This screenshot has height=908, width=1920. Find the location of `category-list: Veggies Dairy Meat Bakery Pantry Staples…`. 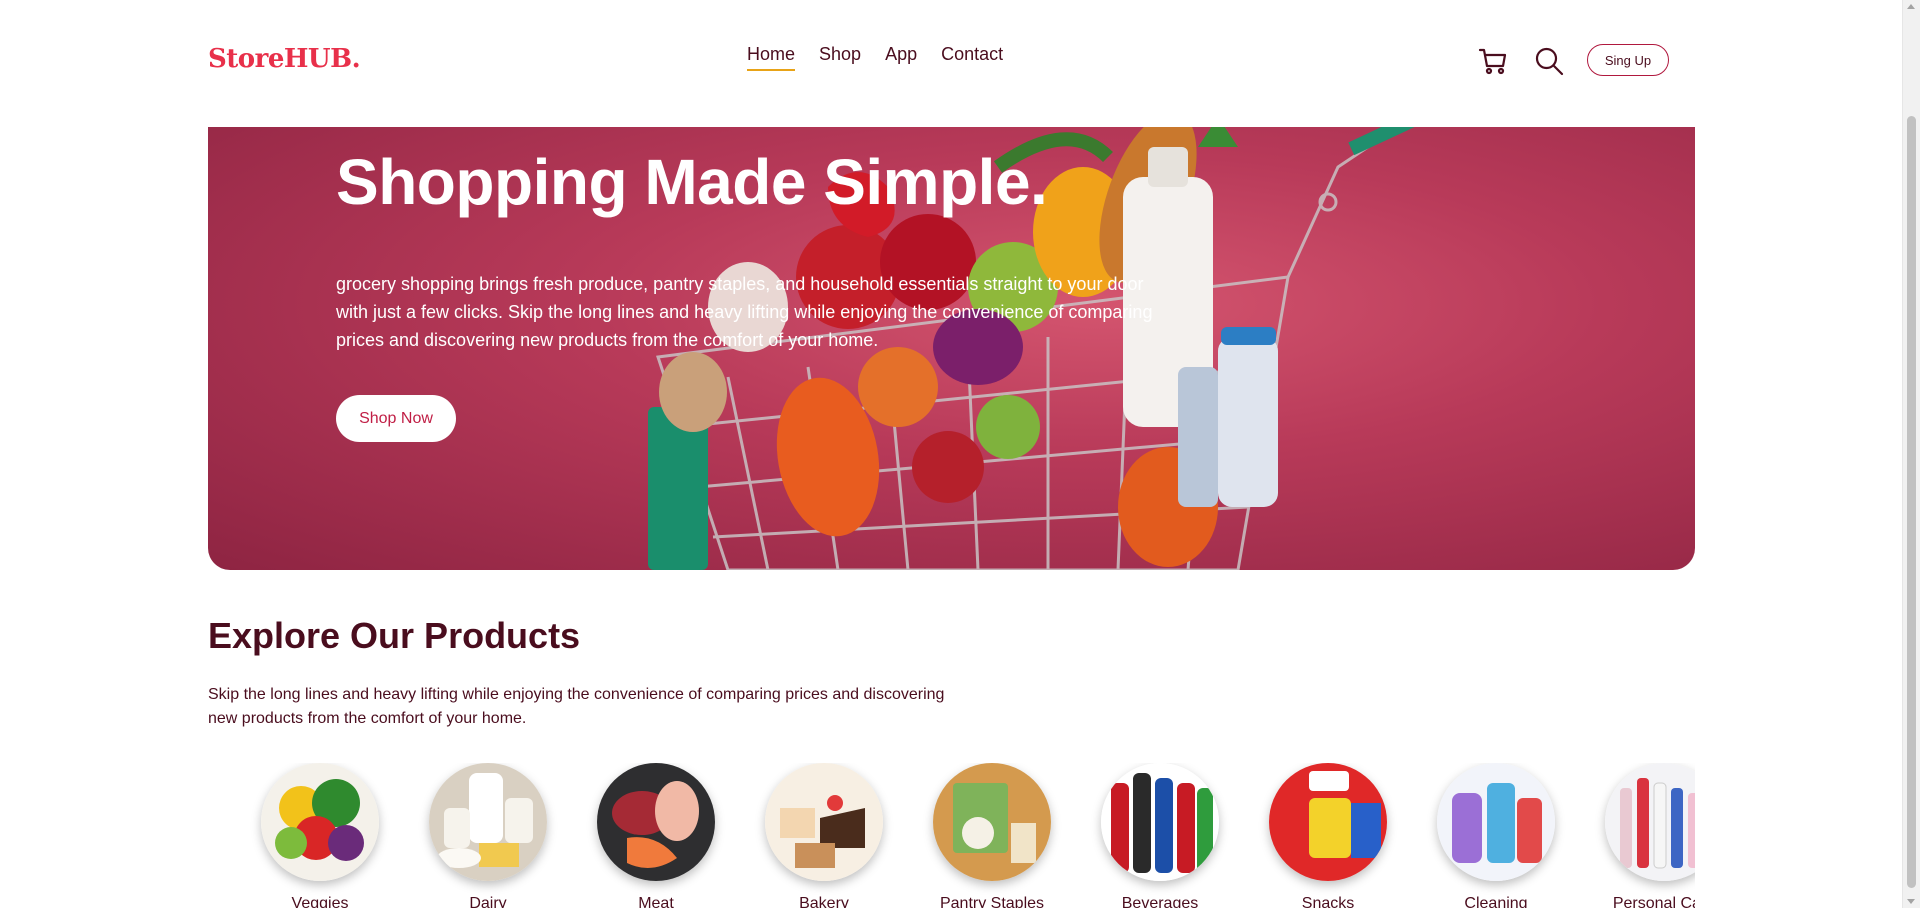

category-list: Veggies Dairy Meat Bakery Pantry Staples… is located at coordinates (967, 835).